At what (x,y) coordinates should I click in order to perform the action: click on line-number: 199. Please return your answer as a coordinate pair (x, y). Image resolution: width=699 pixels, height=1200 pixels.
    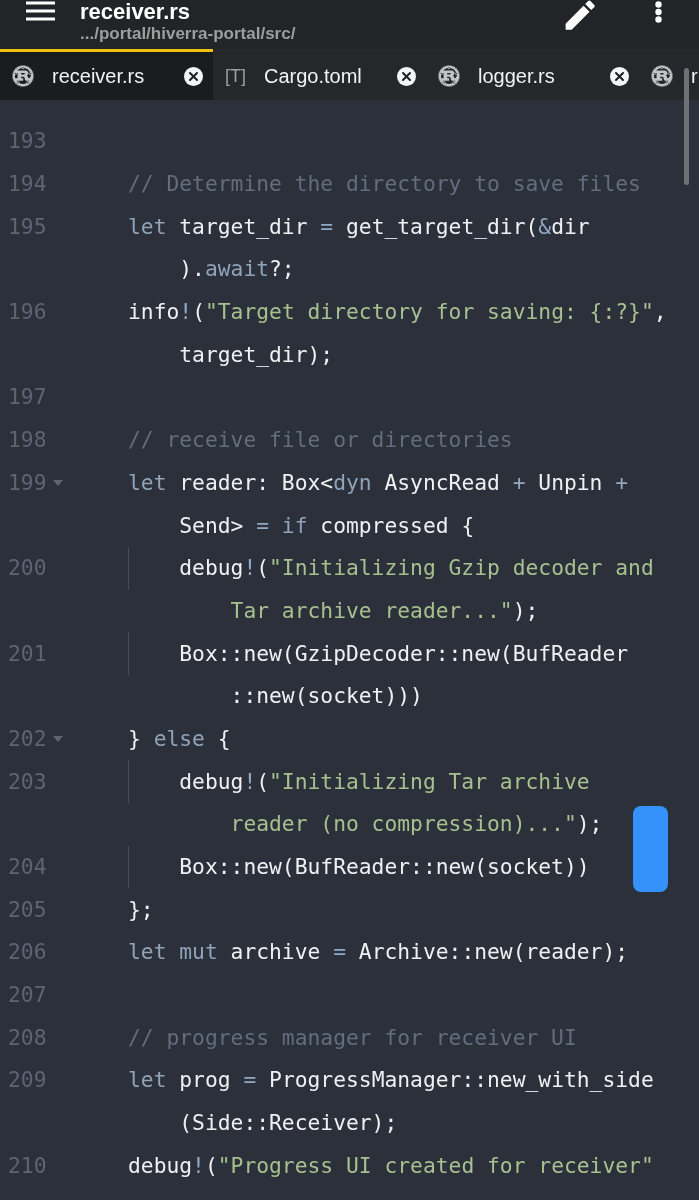
    Looking at the image, I should click on (27, 482).